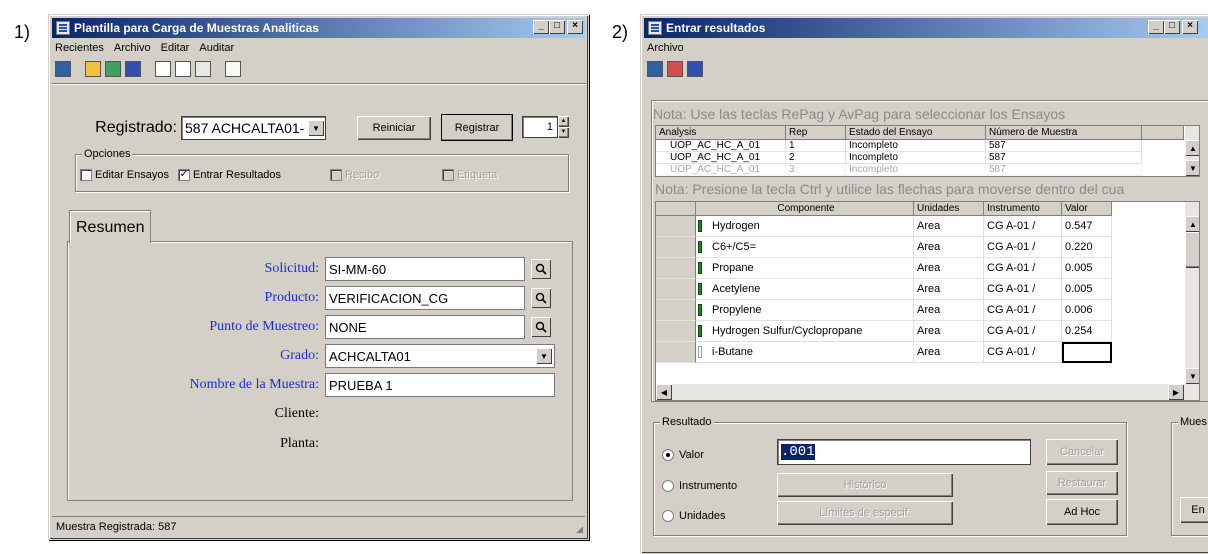  Describe the element at coordinates (229, 175) in the screenshot. I see `entrar-resultados-checkbox: ✓ Entrar Resultados` at that location.